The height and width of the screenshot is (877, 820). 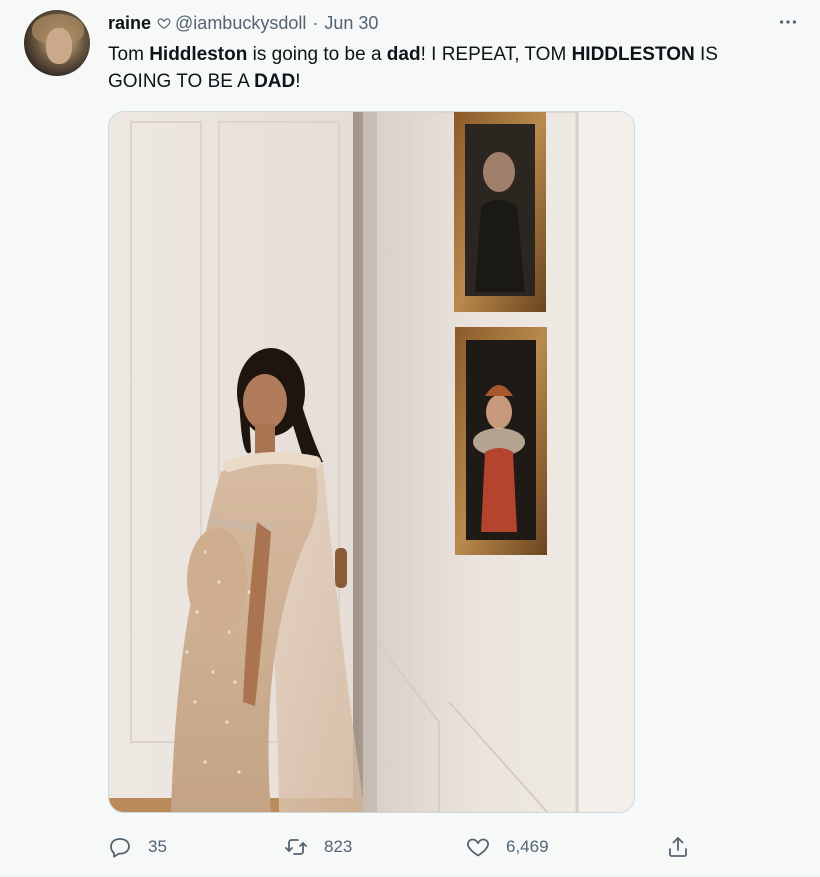 I want to click on retweet-icon, so click(x=296, y=847).